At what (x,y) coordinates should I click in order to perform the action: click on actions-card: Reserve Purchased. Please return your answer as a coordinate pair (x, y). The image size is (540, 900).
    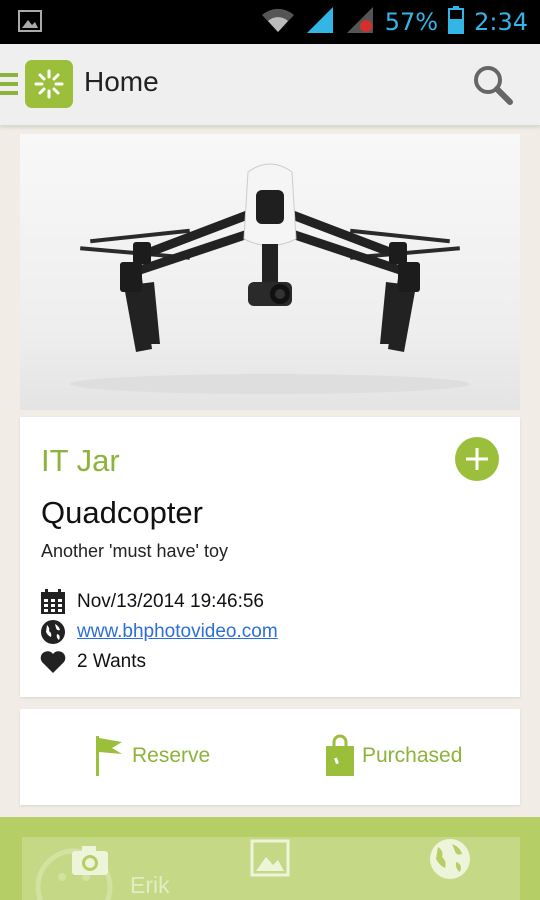
    Looking at the image, I should click on (270, 757).